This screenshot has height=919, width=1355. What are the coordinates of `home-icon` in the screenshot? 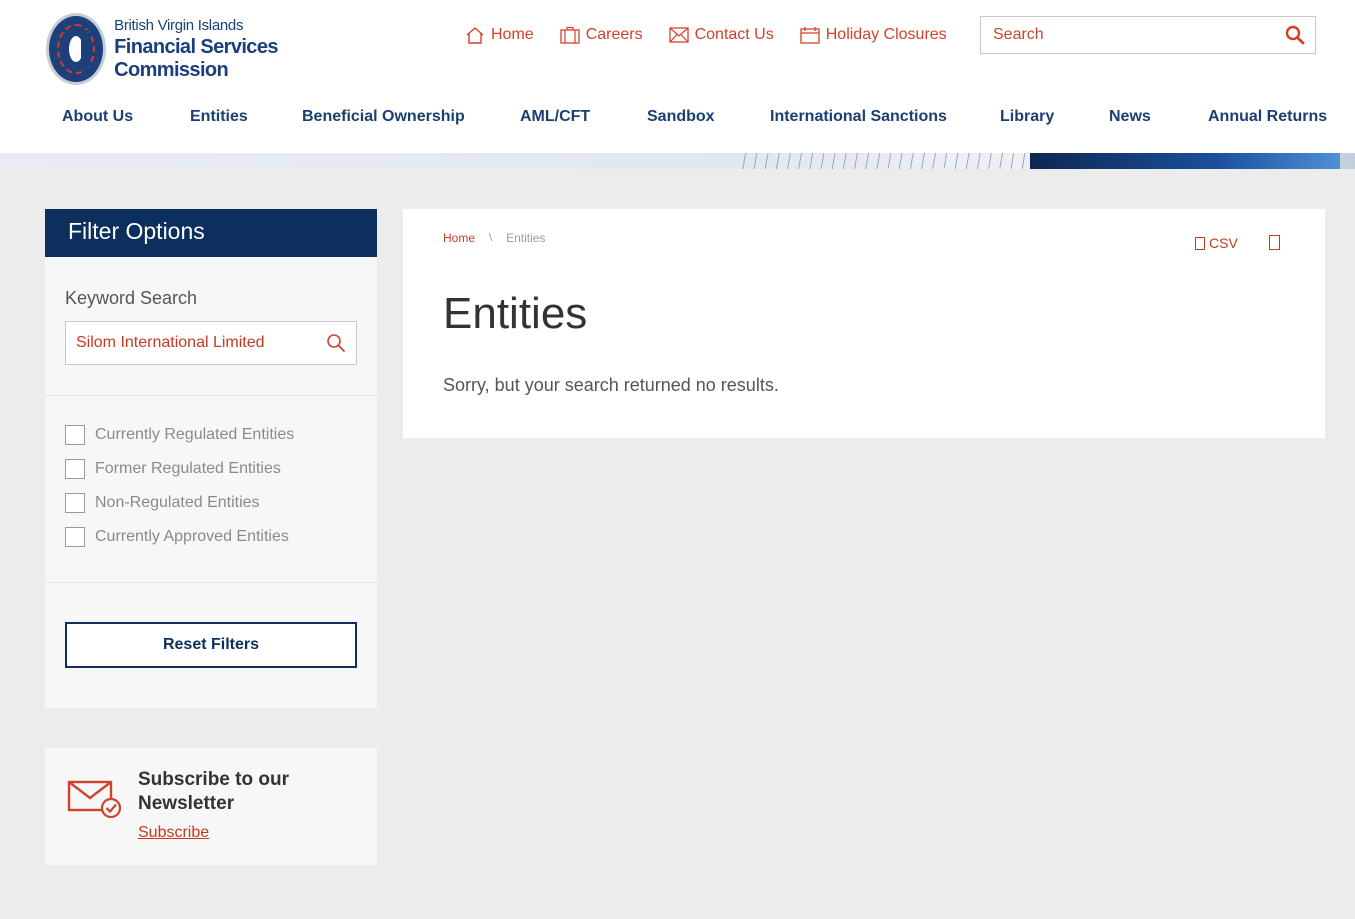 It's located at (475, 35).